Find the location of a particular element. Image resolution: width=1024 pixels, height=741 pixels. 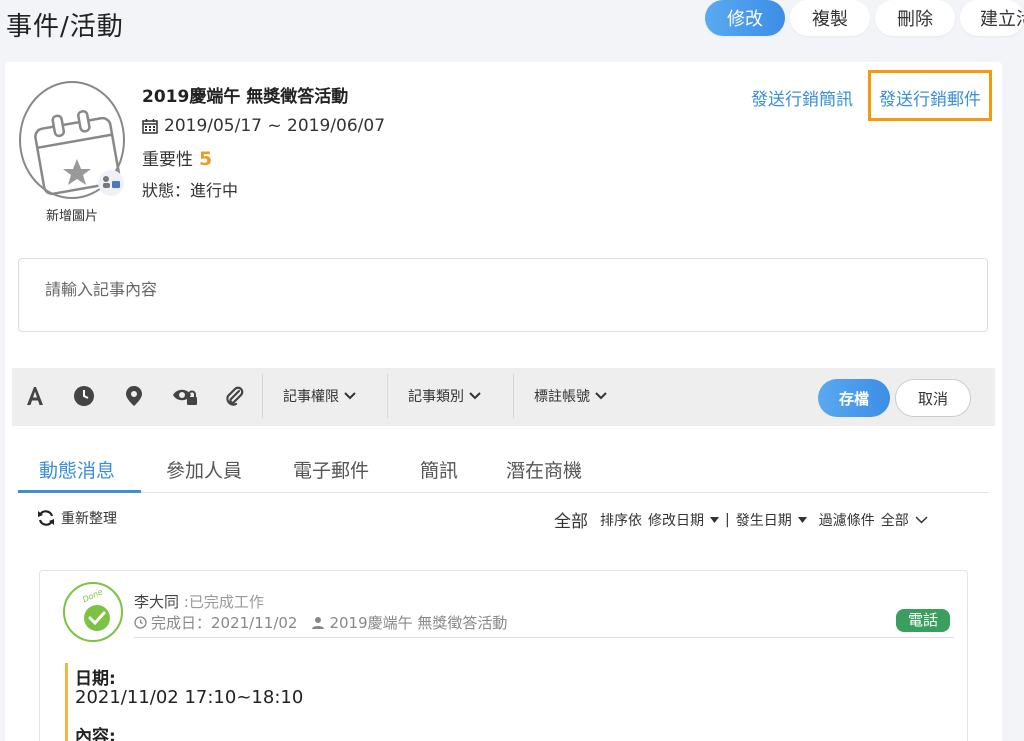

event-image-upload is located at coordinates (72, 140).